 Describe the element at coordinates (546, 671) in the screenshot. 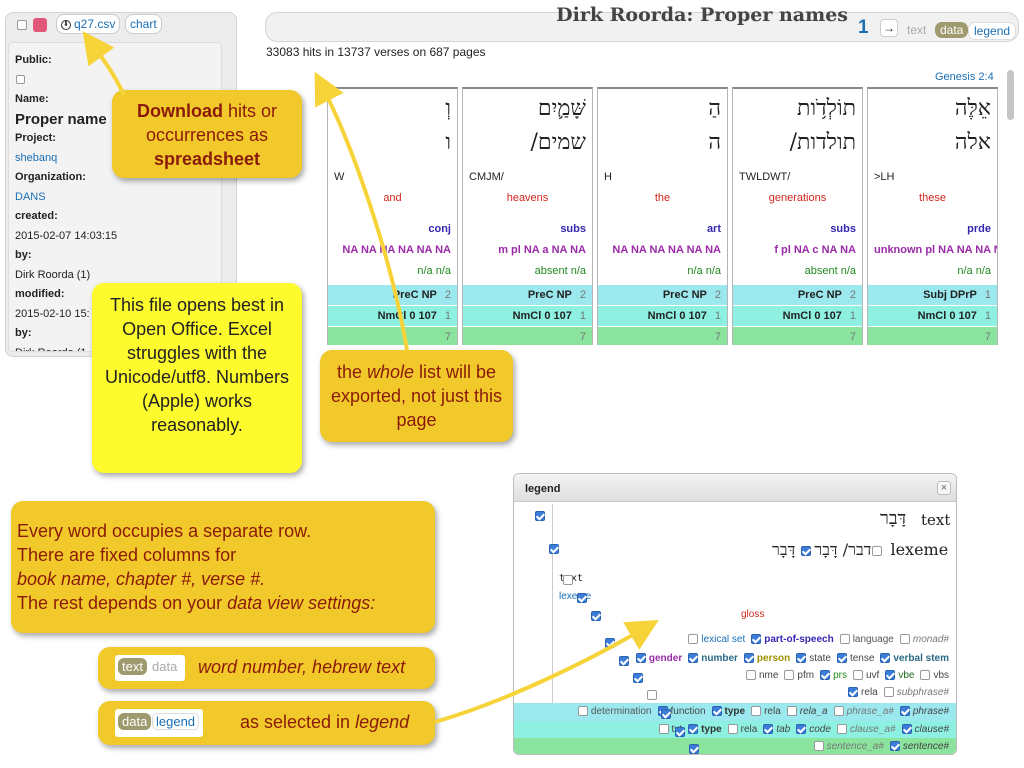

I see `arrow-to-legend` at that location.